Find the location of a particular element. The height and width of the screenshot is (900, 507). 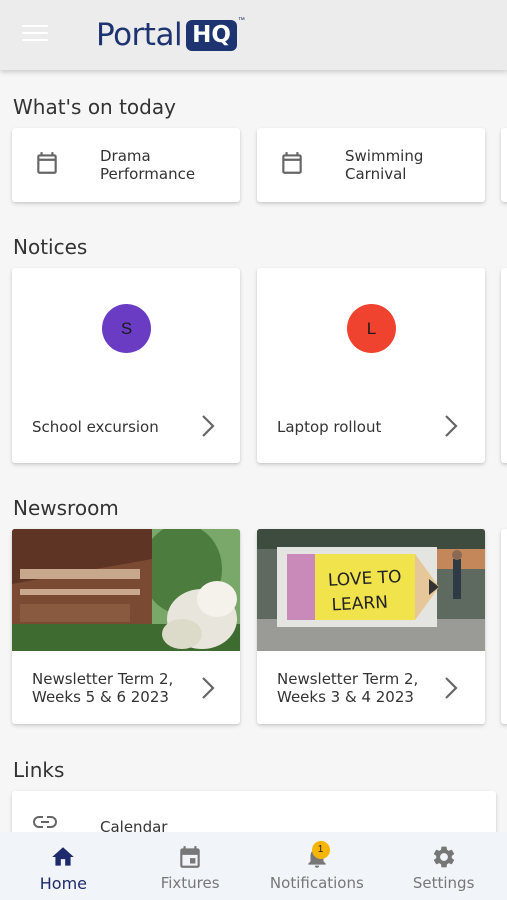

svg-text: LEARN is located at coordinates (359, 604).